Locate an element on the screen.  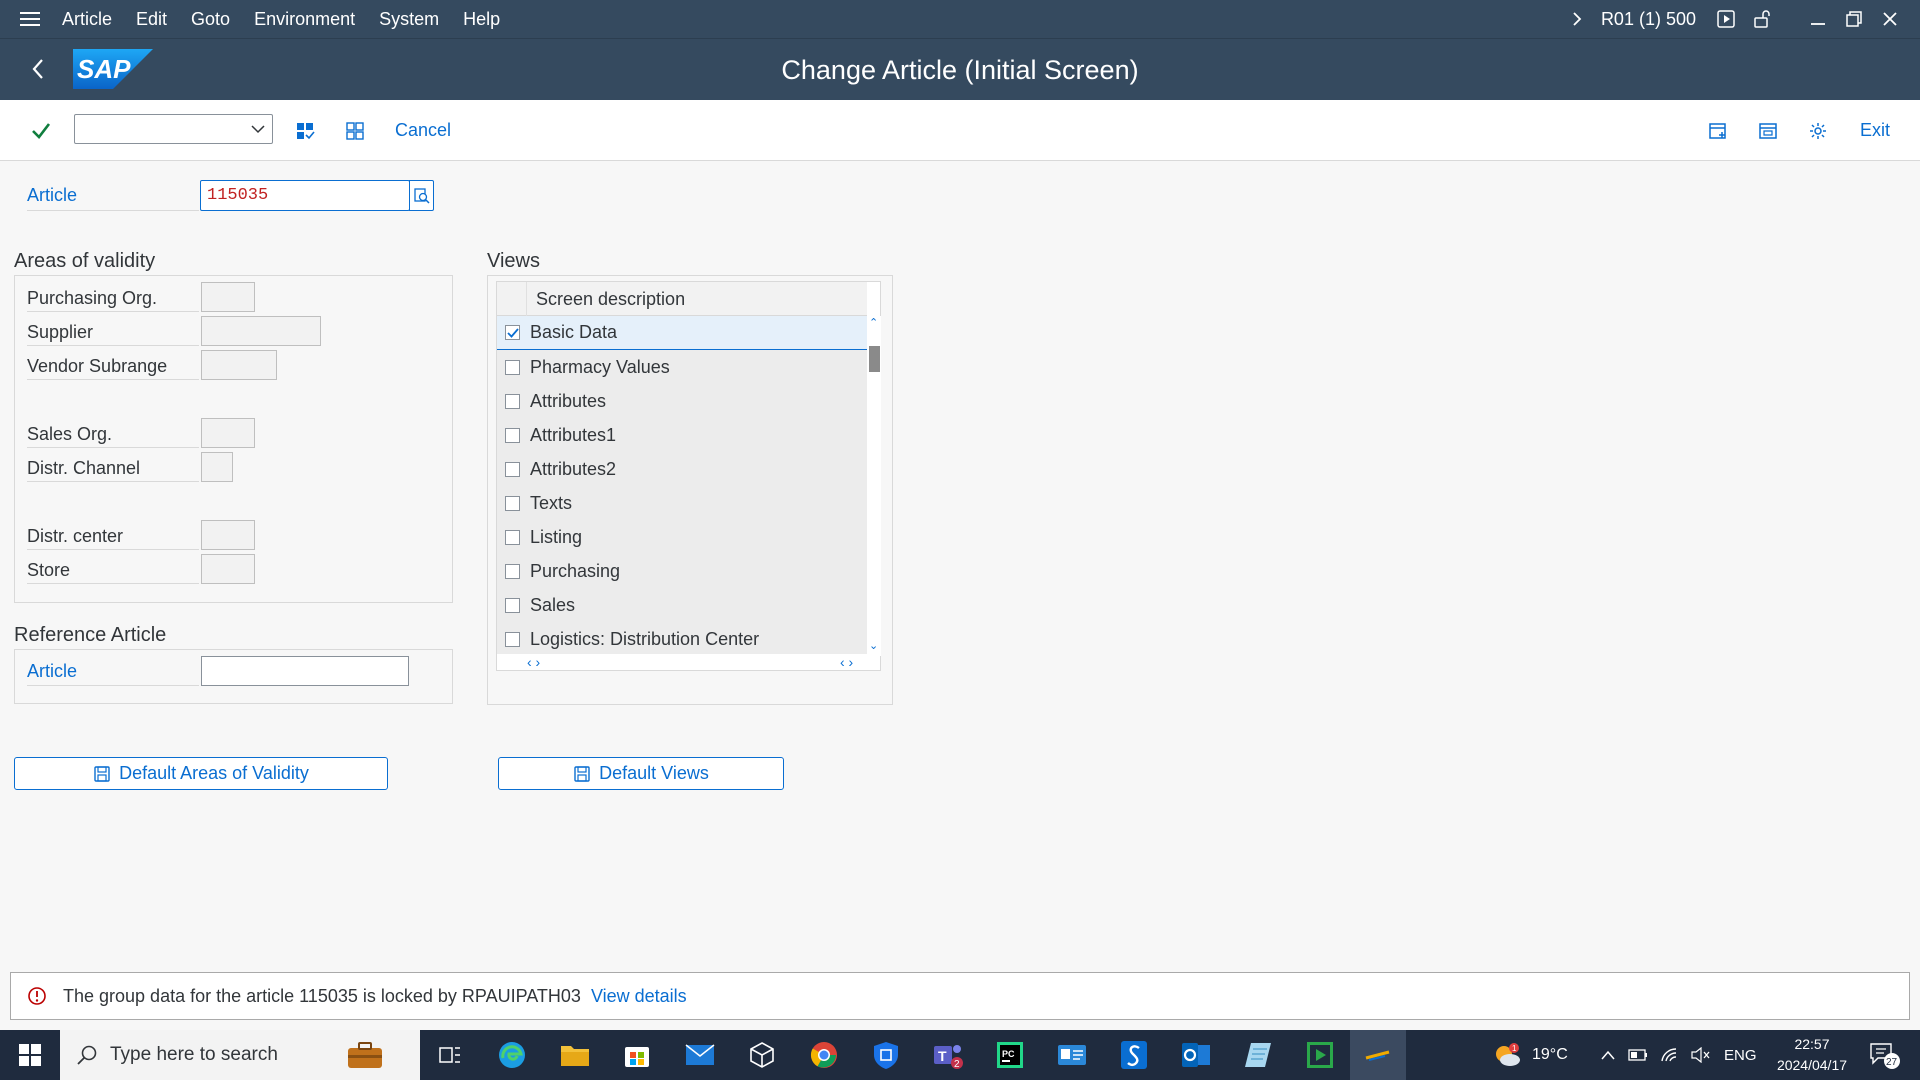
system-info: R01 (1) 500 is located at coordinates (1648, 18).